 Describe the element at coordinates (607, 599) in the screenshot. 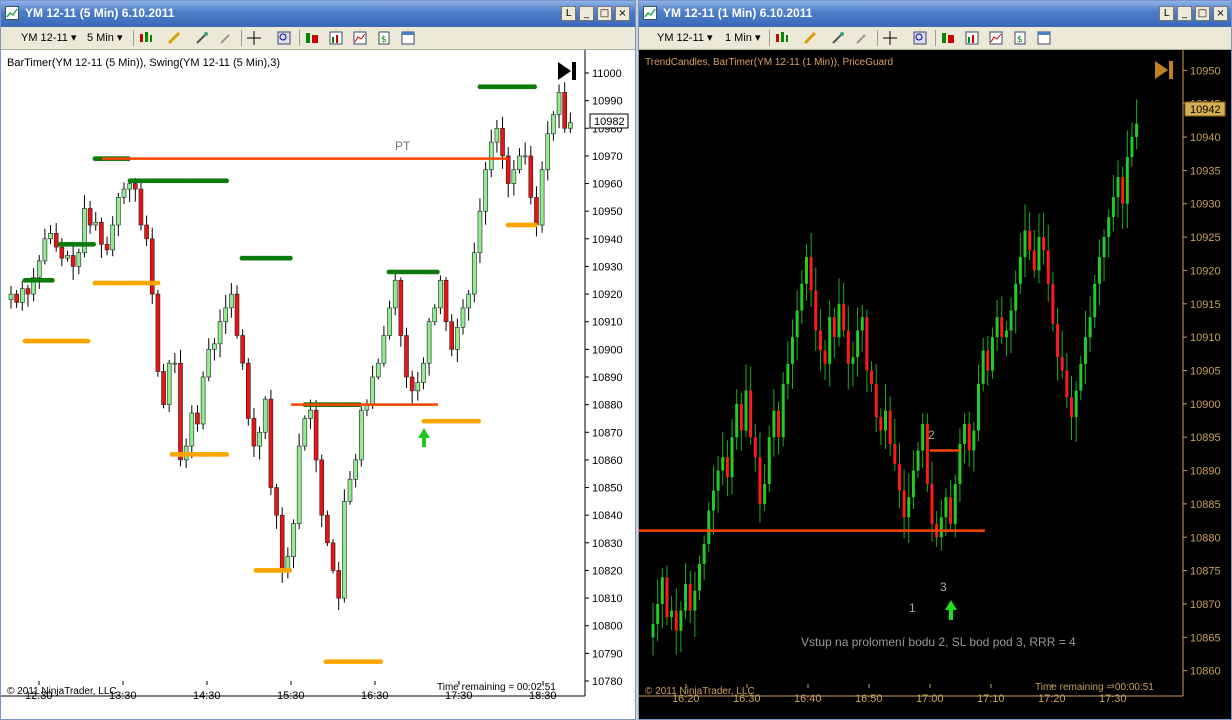

I see `y-tick-label: 10810` at that location.